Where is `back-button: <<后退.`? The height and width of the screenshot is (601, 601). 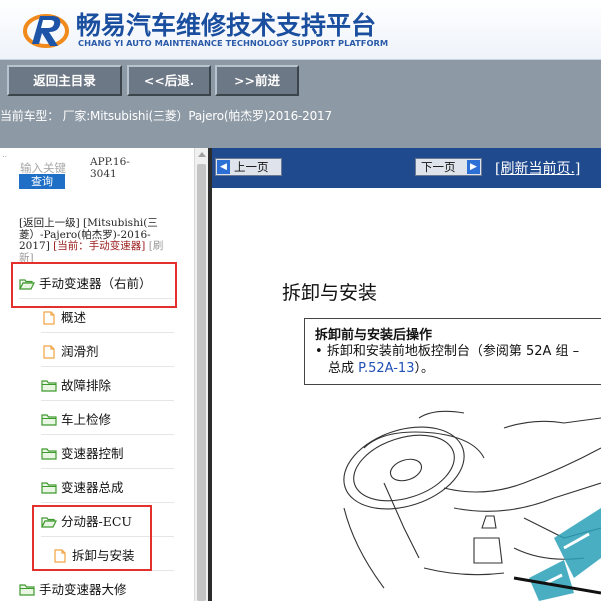
back-button: <<后退. is located at coordinates (169, 80).